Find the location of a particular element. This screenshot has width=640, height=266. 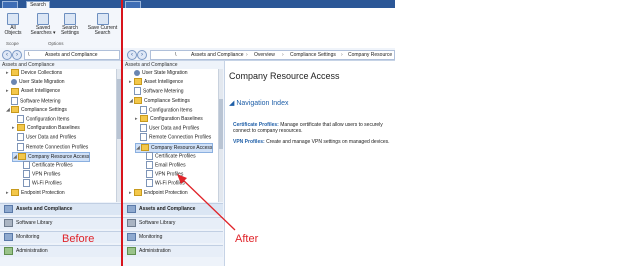

tree-item-label: Company Resource Access is located at coordinates (59, 156).